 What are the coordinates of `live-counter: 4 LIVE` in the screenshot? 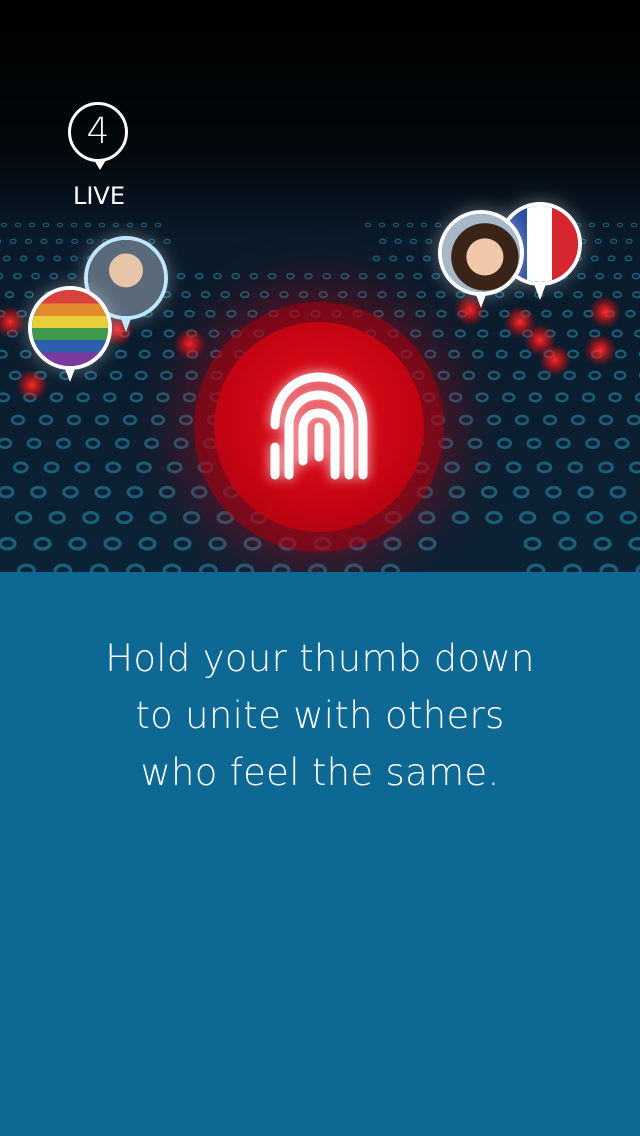 It's located at (100, 156).